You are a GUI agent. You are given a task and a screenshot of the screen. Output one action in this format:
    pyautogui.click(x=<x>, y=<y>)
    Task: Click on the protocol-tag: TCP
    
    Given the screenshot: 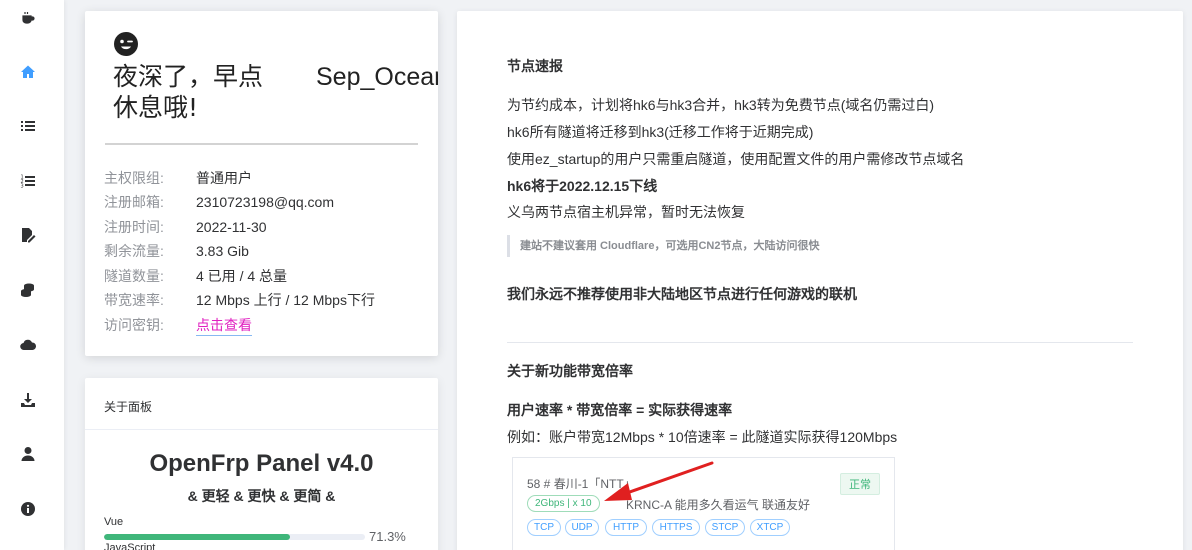 What is the action you would take?
    pyautogui.click(x=544, y=527)
    